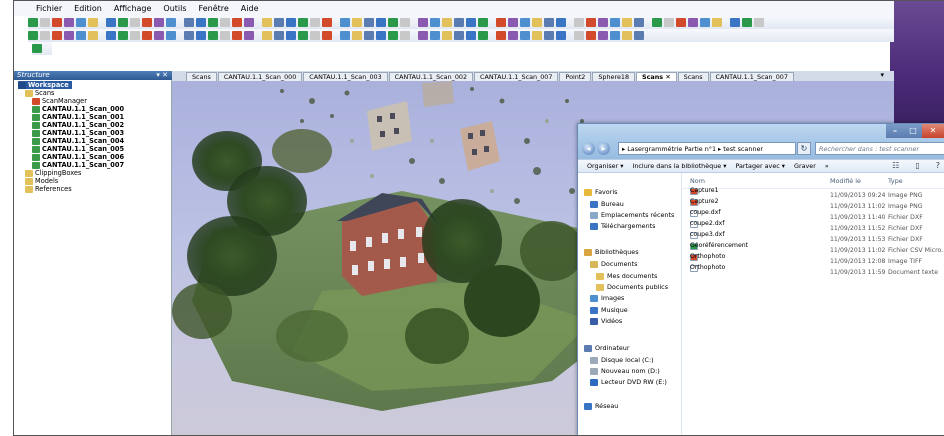 The height and width of the screenshot is (436, 944). Describe the element at coordinates (48, 189) in the screenshot. I see `tree-item: References` at that location.